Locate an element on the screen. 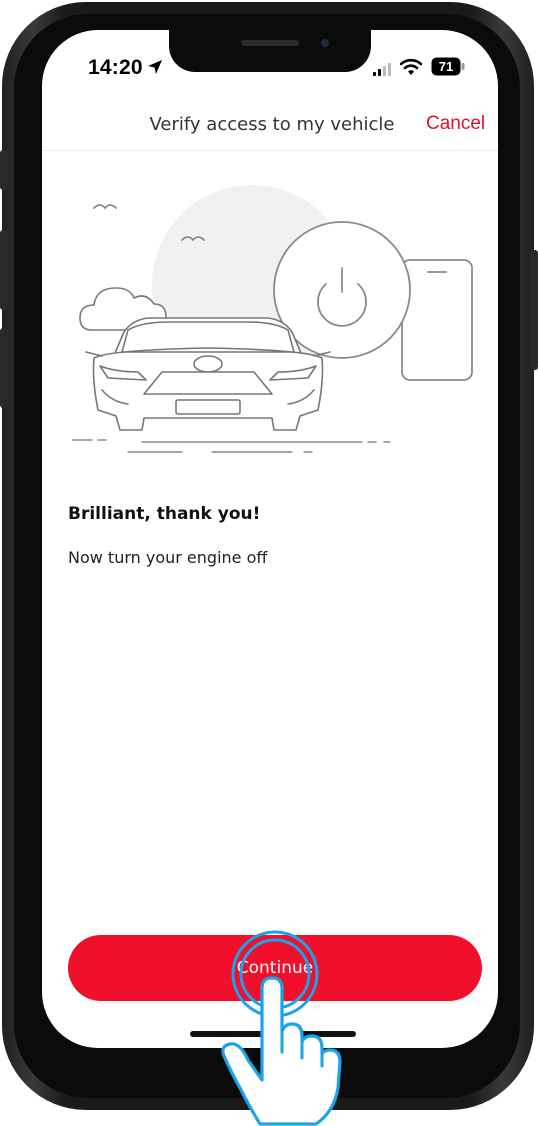 The height and width of the screenshot is (1126, 538). volume-down-button is located at coordinates (4, 368).